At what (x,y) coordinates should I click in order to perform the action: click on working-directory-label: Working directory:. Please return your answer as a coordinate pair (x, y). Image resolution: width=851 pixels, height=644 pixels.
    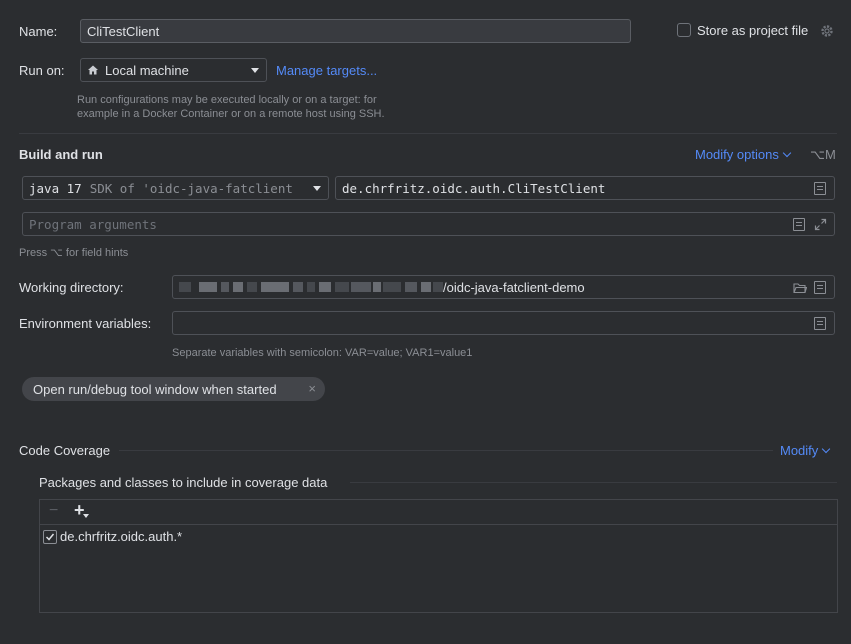
    Looking at the image, I should click on (71, 287).